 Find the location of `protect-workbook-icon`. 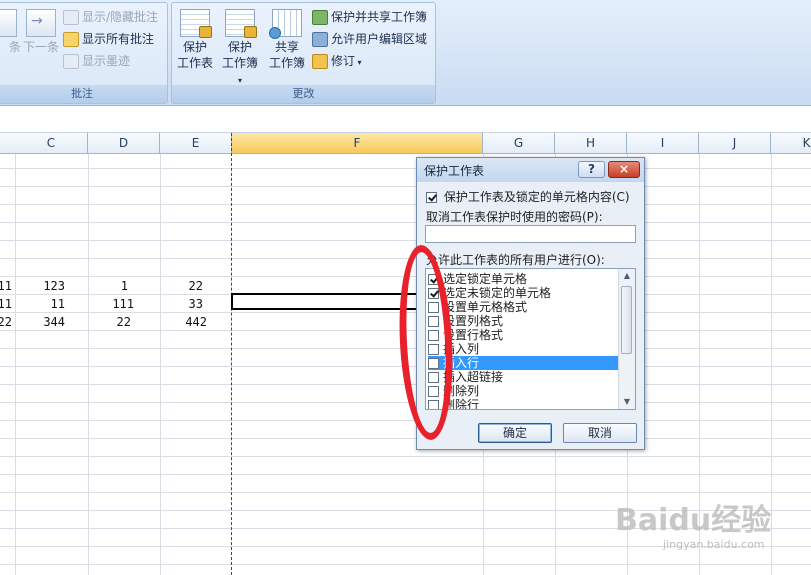

protect-workbook-icon is located at coordinates (241, 23).